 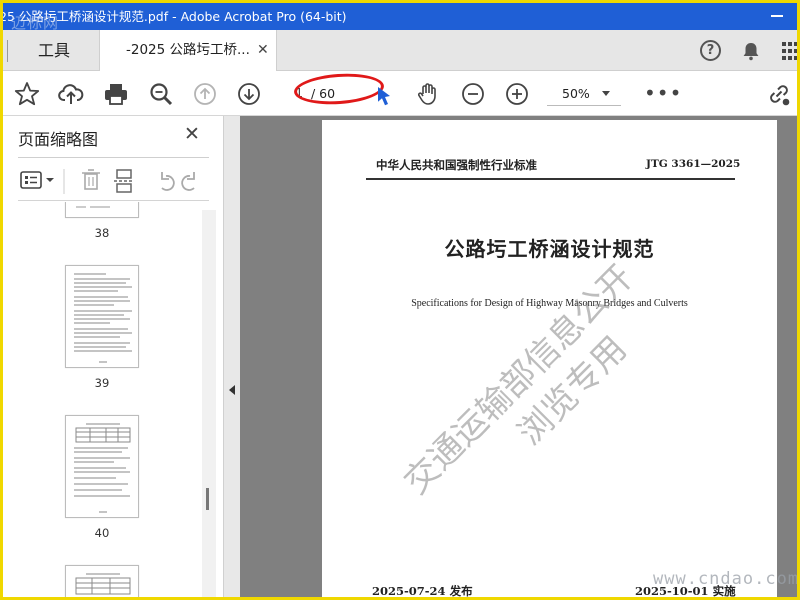 What do you see at coordinates (54, 50) in the screenshot?
I see `tab-tools: 工具` at bounding box center [54, 50].